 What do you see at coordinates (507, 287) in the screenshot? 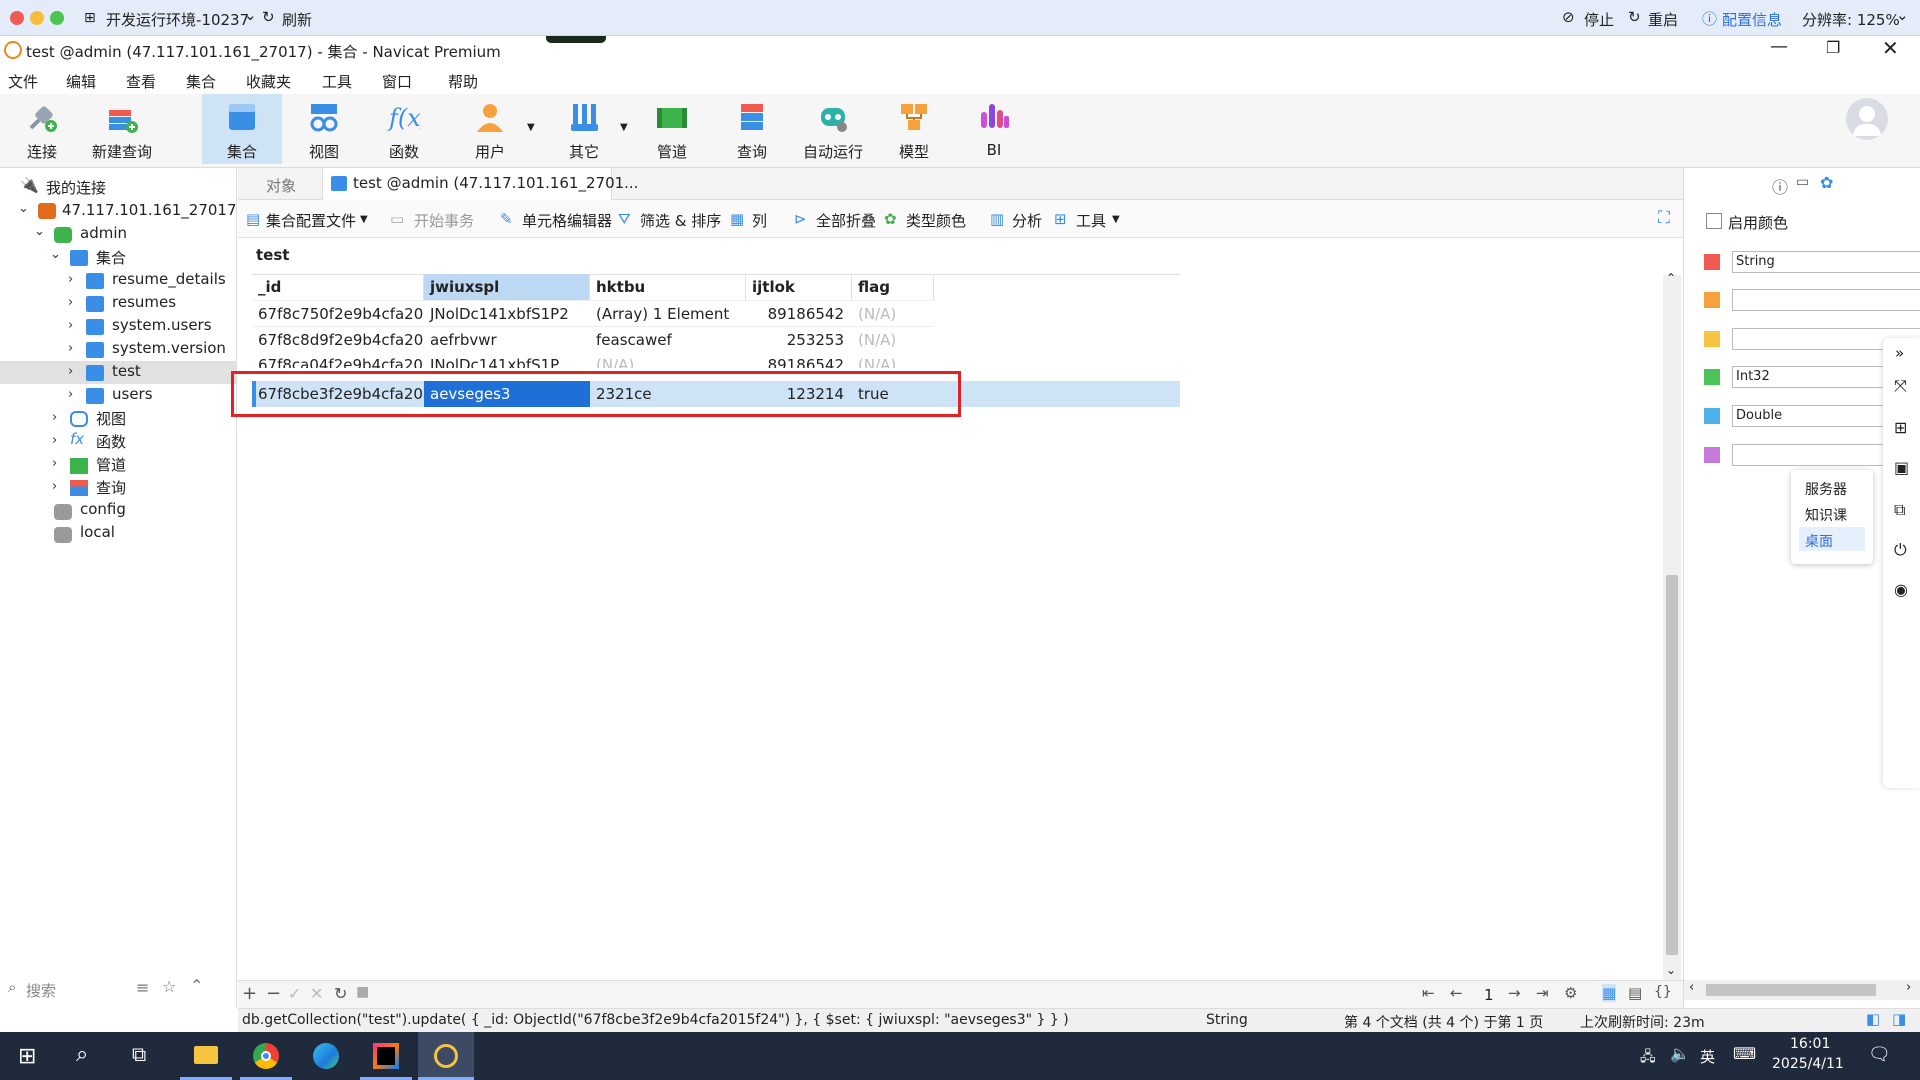
I see `column-header-selected: jwiuxspl` at bounding box center [507, 287].